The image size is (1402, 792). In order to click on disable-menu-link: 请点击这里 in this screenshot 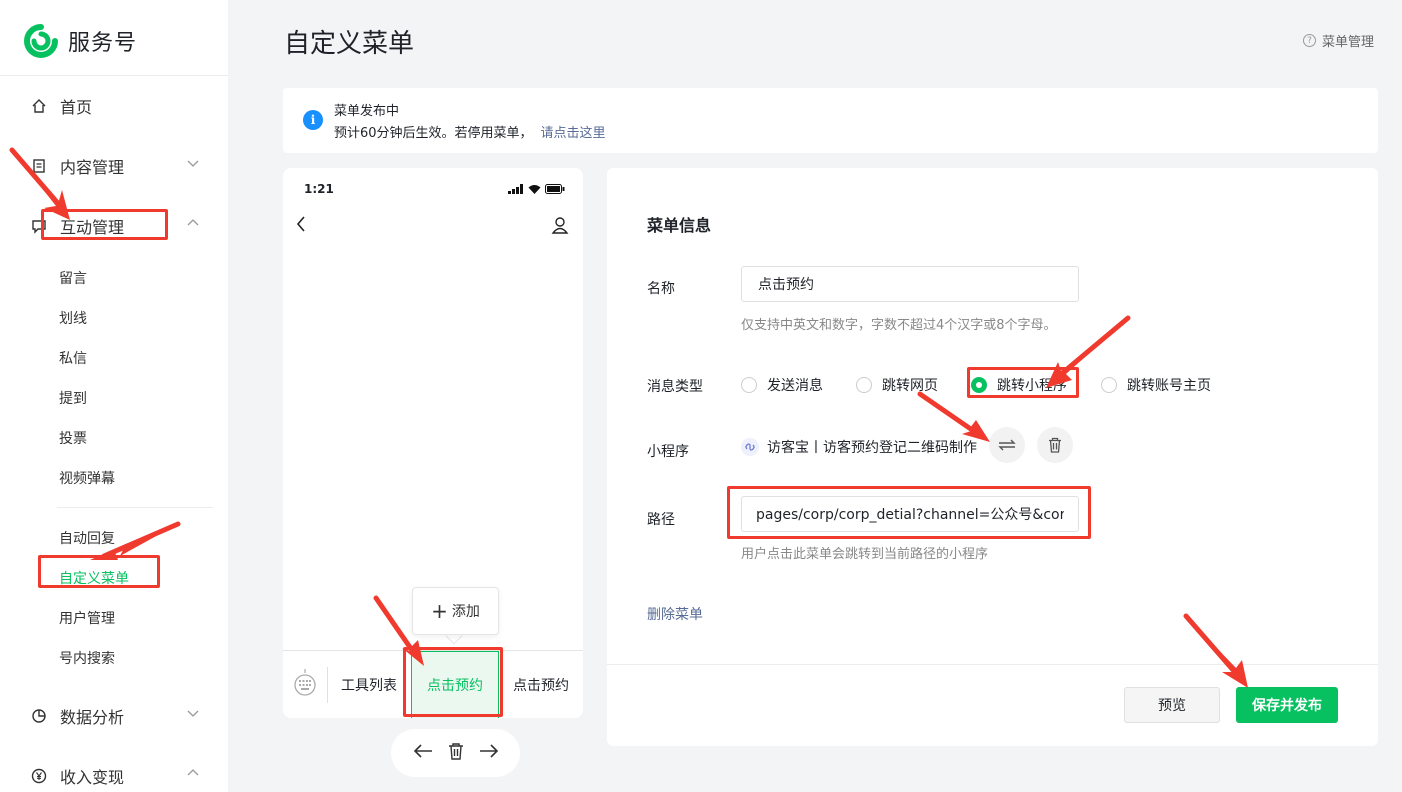, I will do `click(573, 133)`.